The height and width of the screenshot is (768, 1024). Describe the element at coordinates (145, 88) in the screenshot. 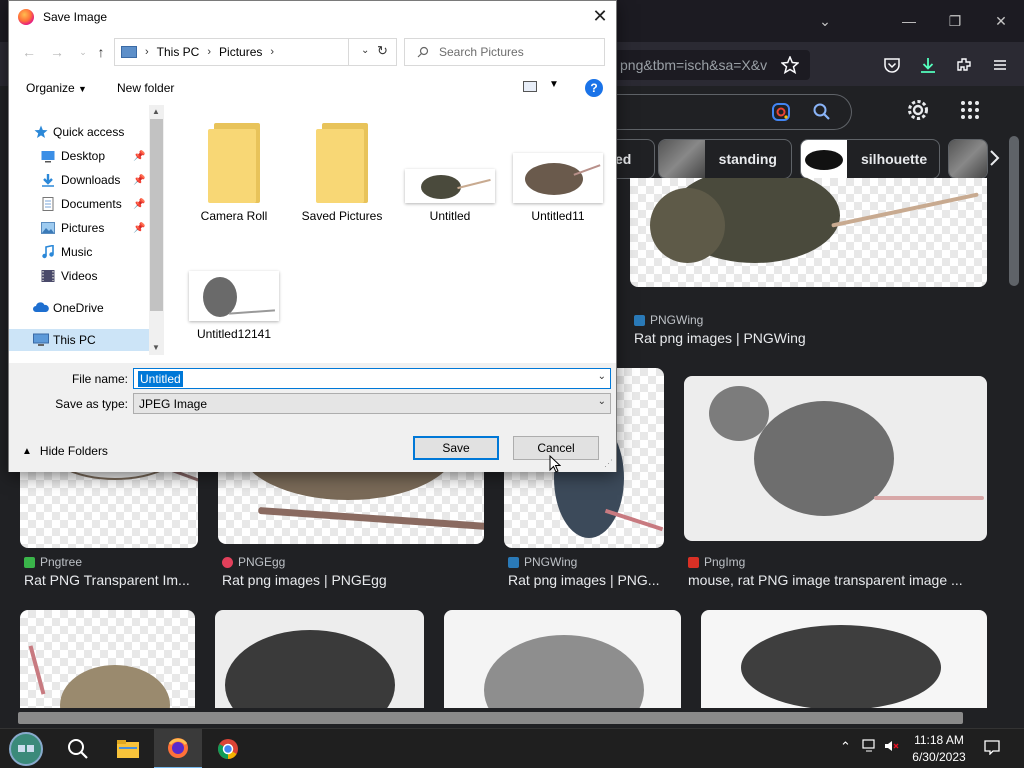

I see `new-folder-button: New folder` at that location.